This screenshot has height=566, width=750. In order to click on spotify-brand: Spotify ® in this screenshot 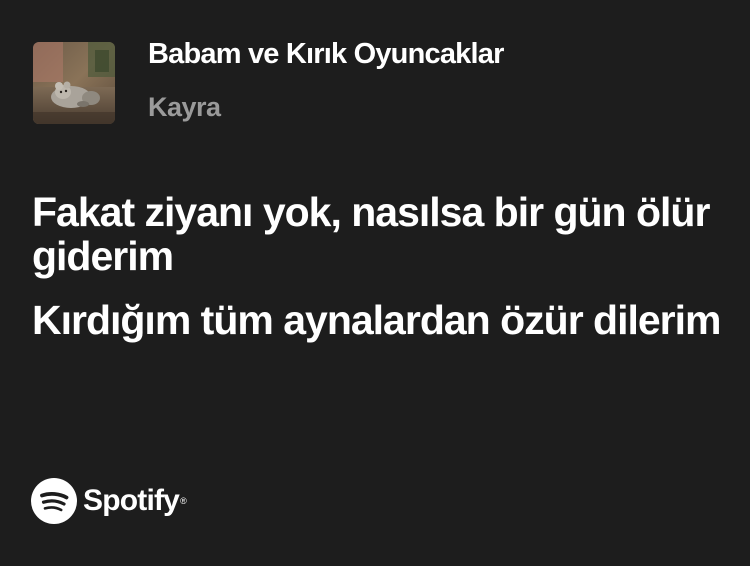, I will do `click(109, 501)`.